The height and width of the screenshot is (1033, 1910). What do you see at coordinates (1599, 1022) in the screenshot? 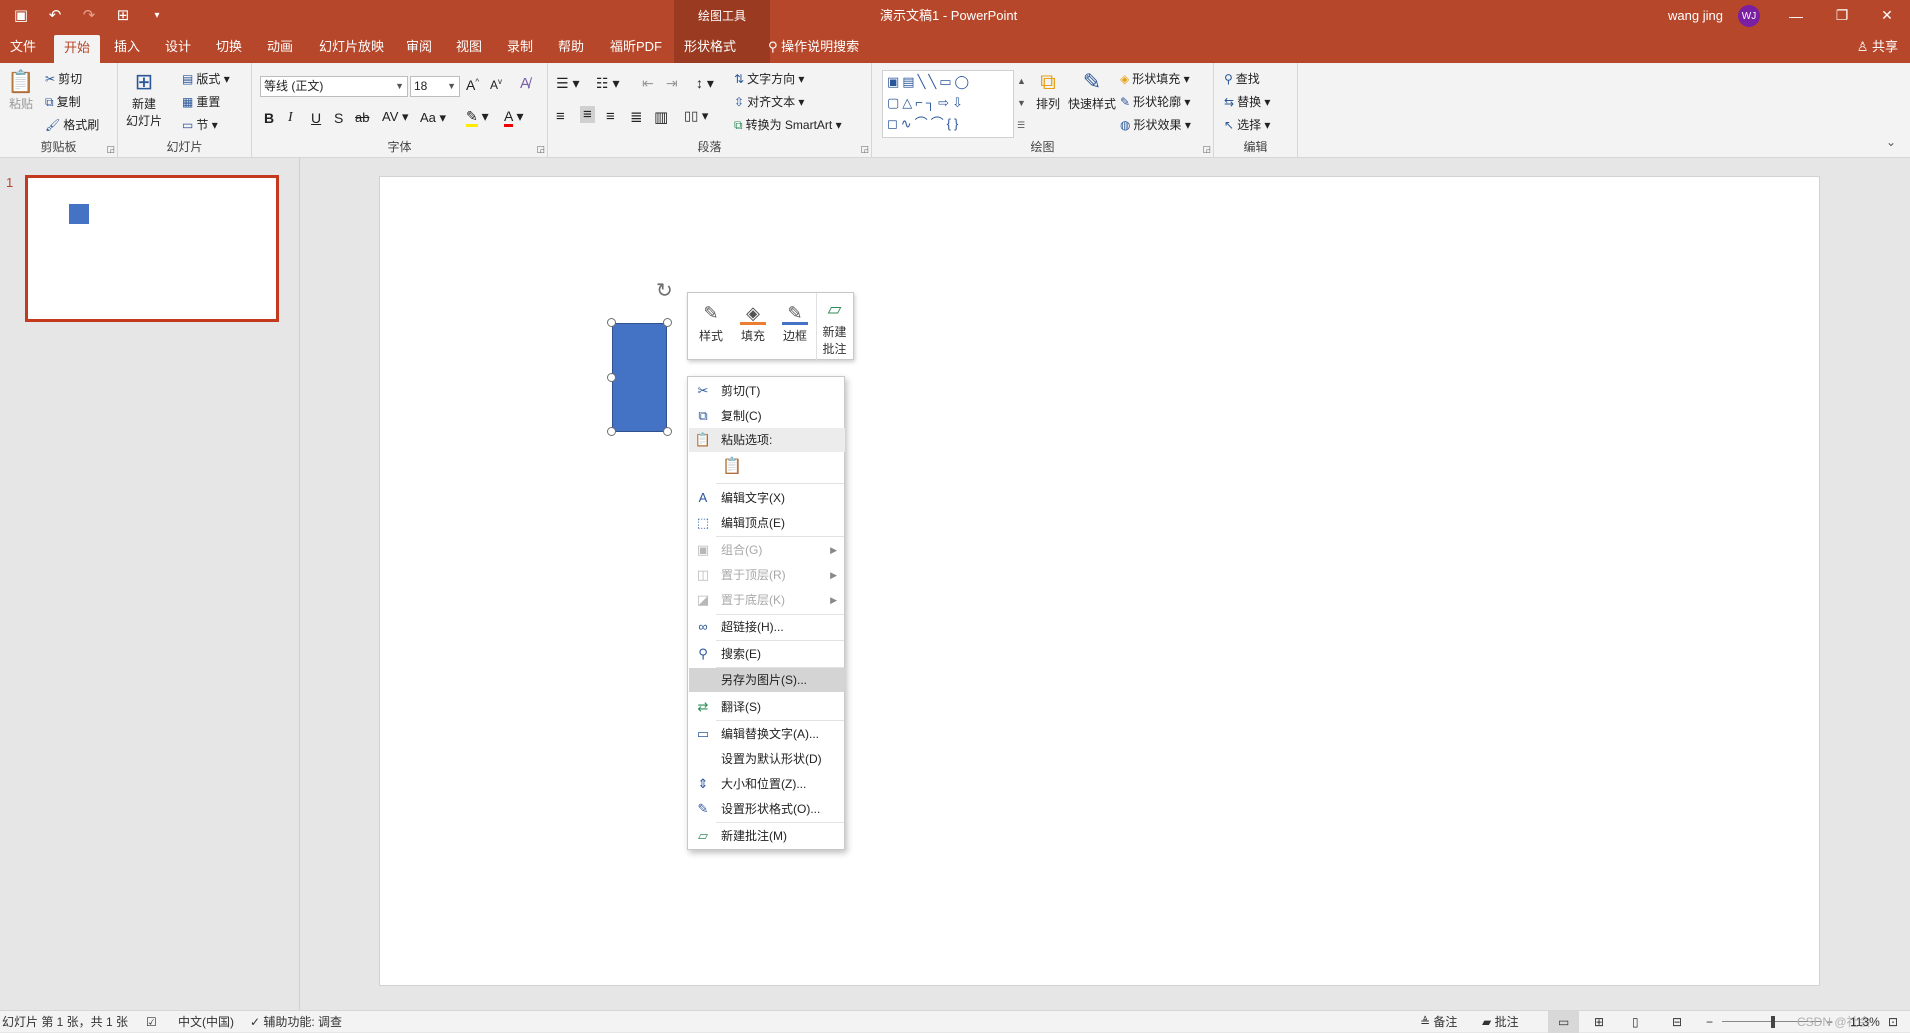
I see `slide-sorter-icon: ⊞` at bounding box center [1599, 1022].